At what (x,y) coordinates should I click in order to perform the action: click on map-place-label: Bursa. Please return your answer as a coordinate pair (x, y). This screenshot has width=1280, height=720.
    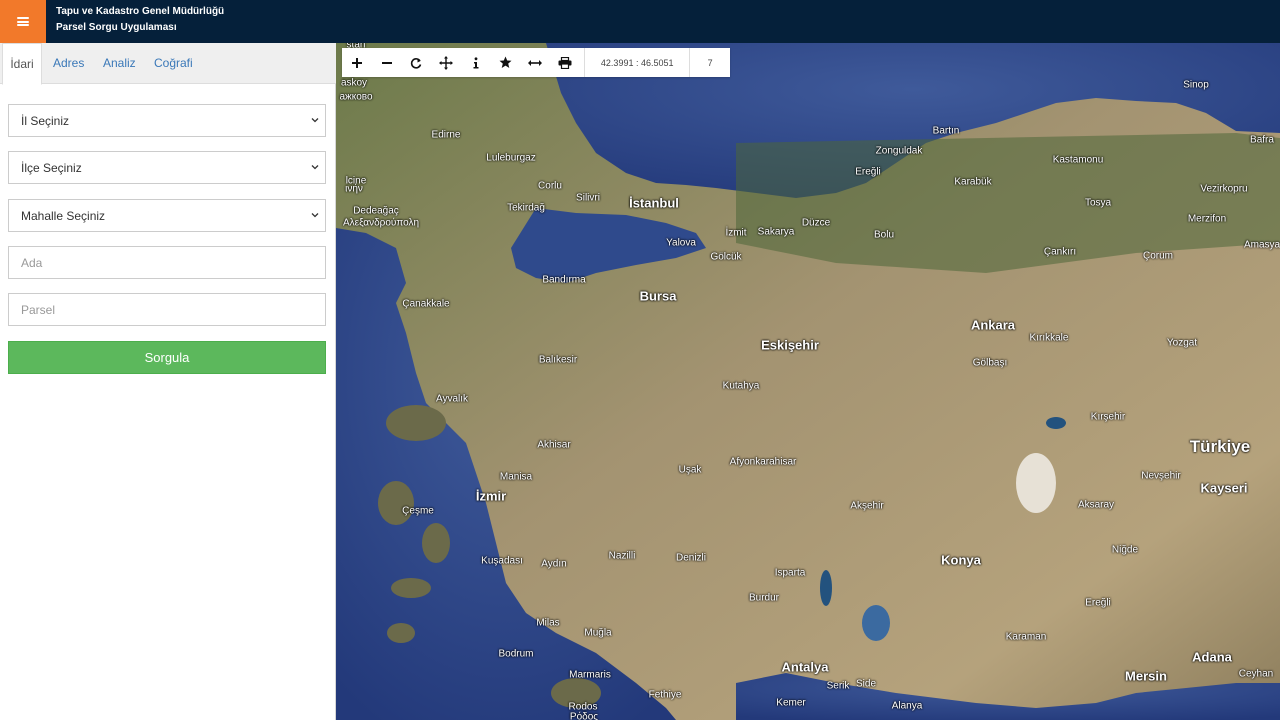
    Looking at the image, I should click on (658, 296).